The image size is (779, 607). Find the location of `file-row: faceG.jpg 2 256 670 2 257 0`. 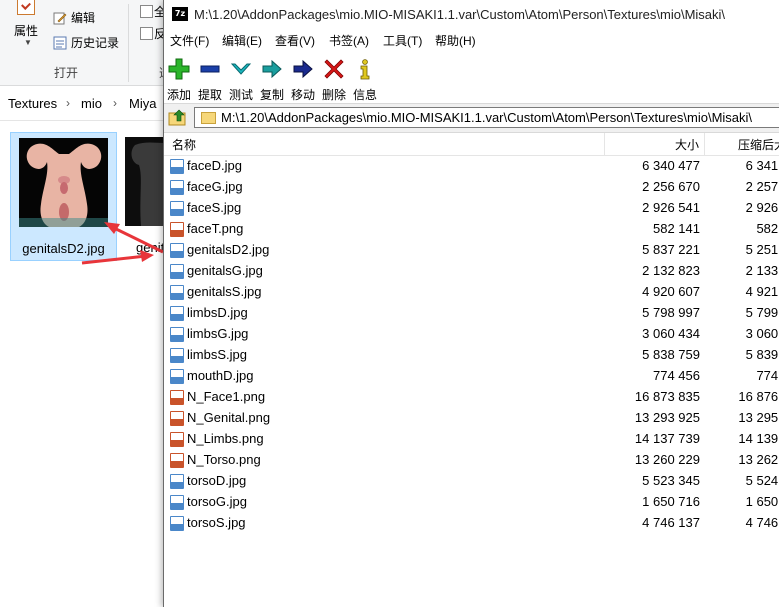

file-row: faceG.jpg 2 256 670 2 257 0 is located at coordinates (471, 187).